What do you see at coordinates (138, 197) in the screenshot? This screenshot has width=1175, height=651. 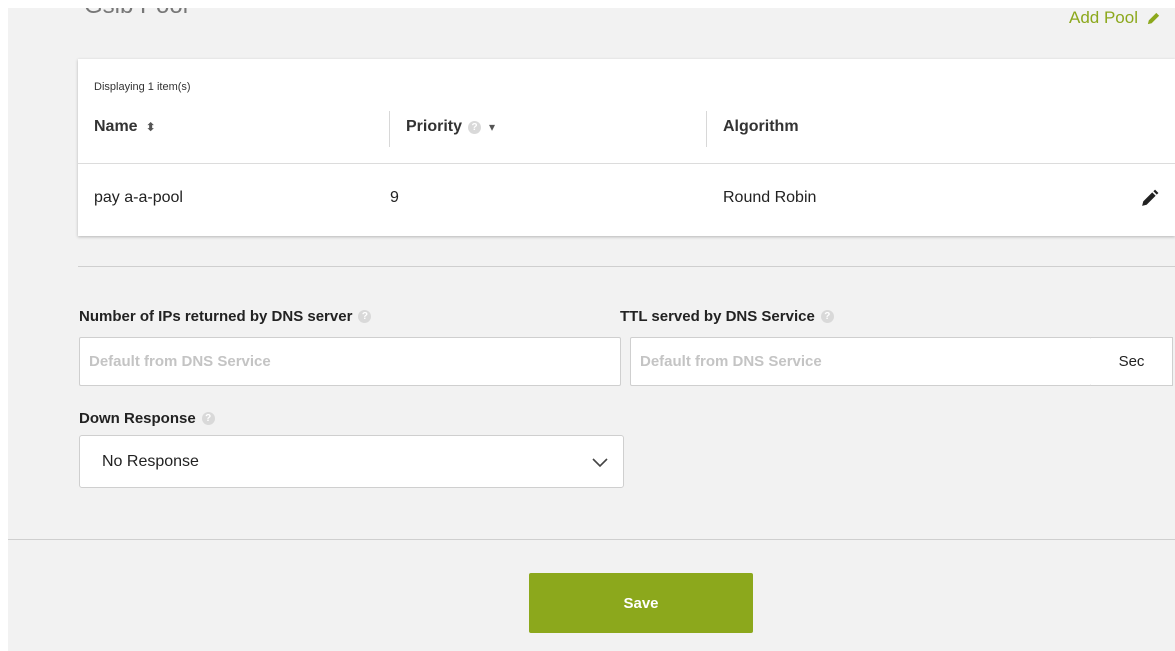 I see `cell-name: pay a-a-pool` at bounding box center [138, 197].